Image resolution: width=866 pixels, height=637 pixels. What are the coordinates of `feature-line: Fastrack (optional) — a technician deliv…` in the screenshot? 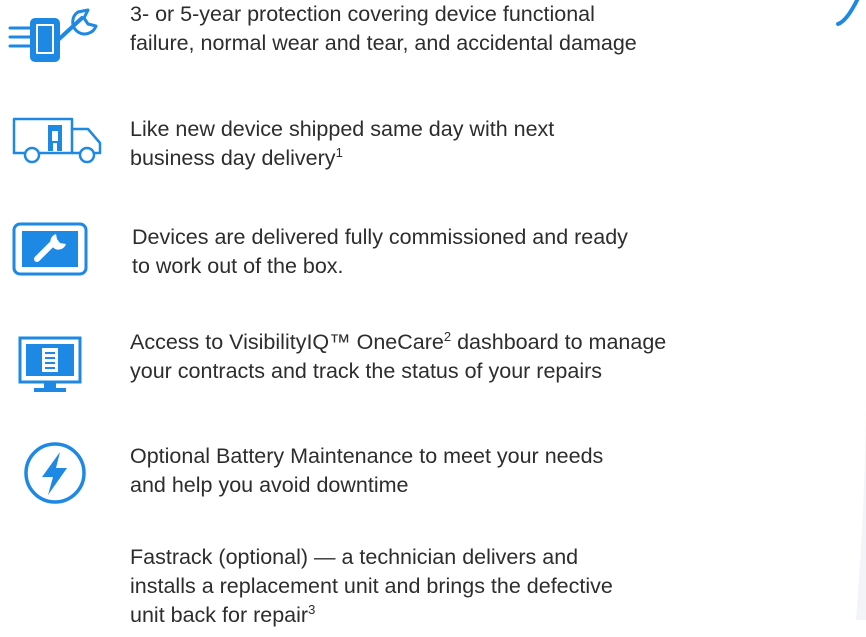 It's located at (354, 557).